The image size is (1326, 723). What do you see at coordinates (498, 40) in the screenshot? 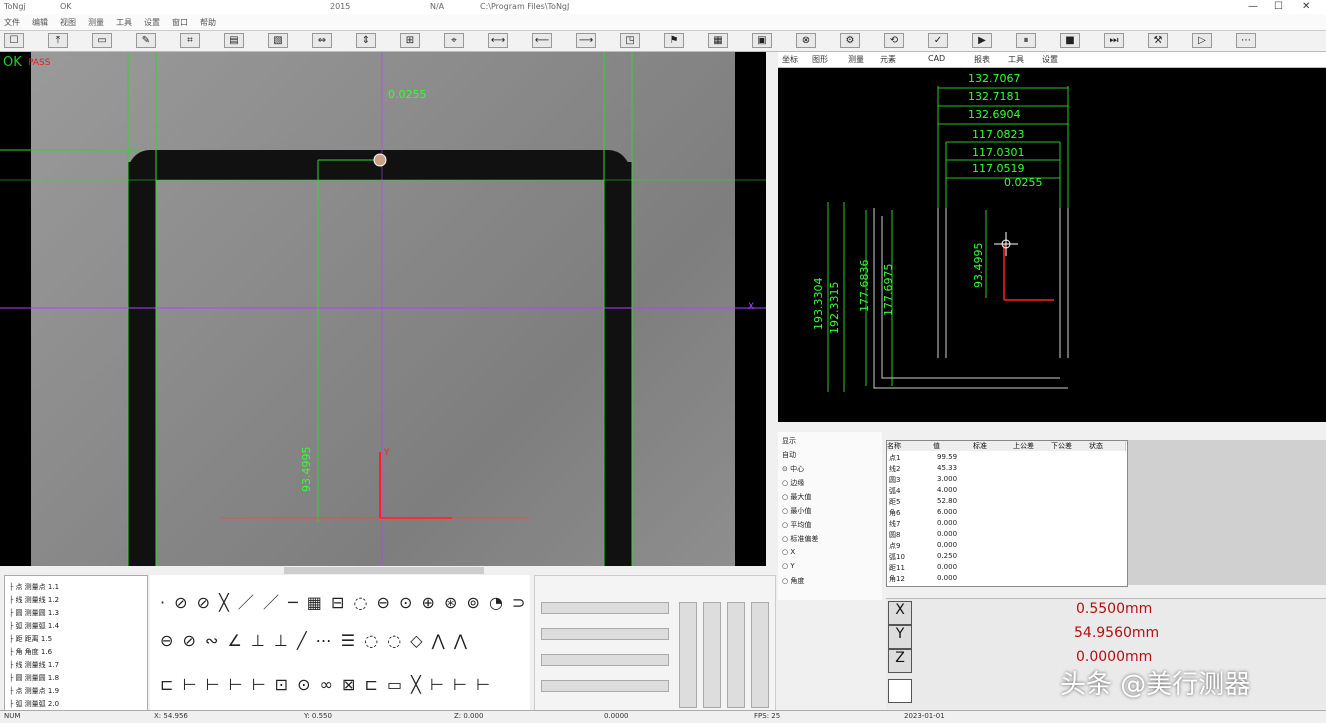
I see `toolbar-button-11: ⟷` at bounding box center [498, 40].